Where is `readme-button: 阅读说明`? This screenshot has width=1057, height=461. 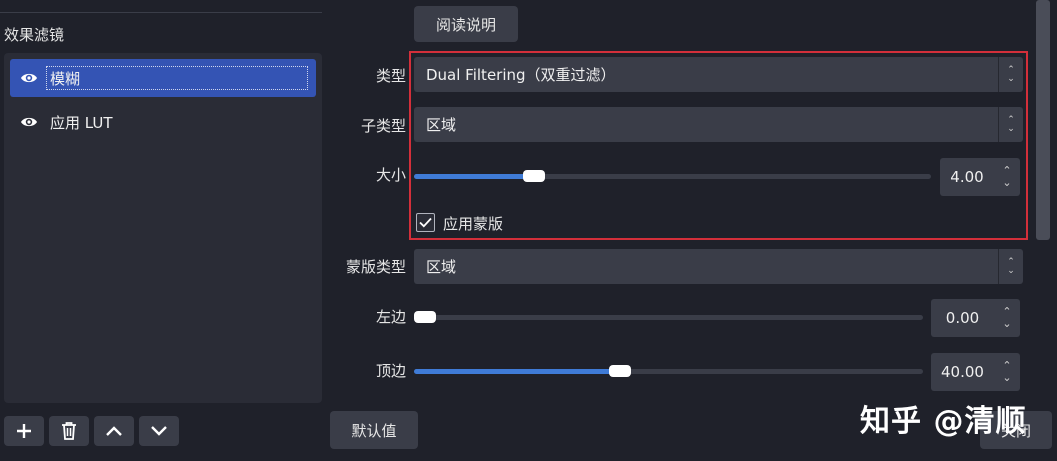 readme-button: 阅读说明 is located at coordinates (466, 24).